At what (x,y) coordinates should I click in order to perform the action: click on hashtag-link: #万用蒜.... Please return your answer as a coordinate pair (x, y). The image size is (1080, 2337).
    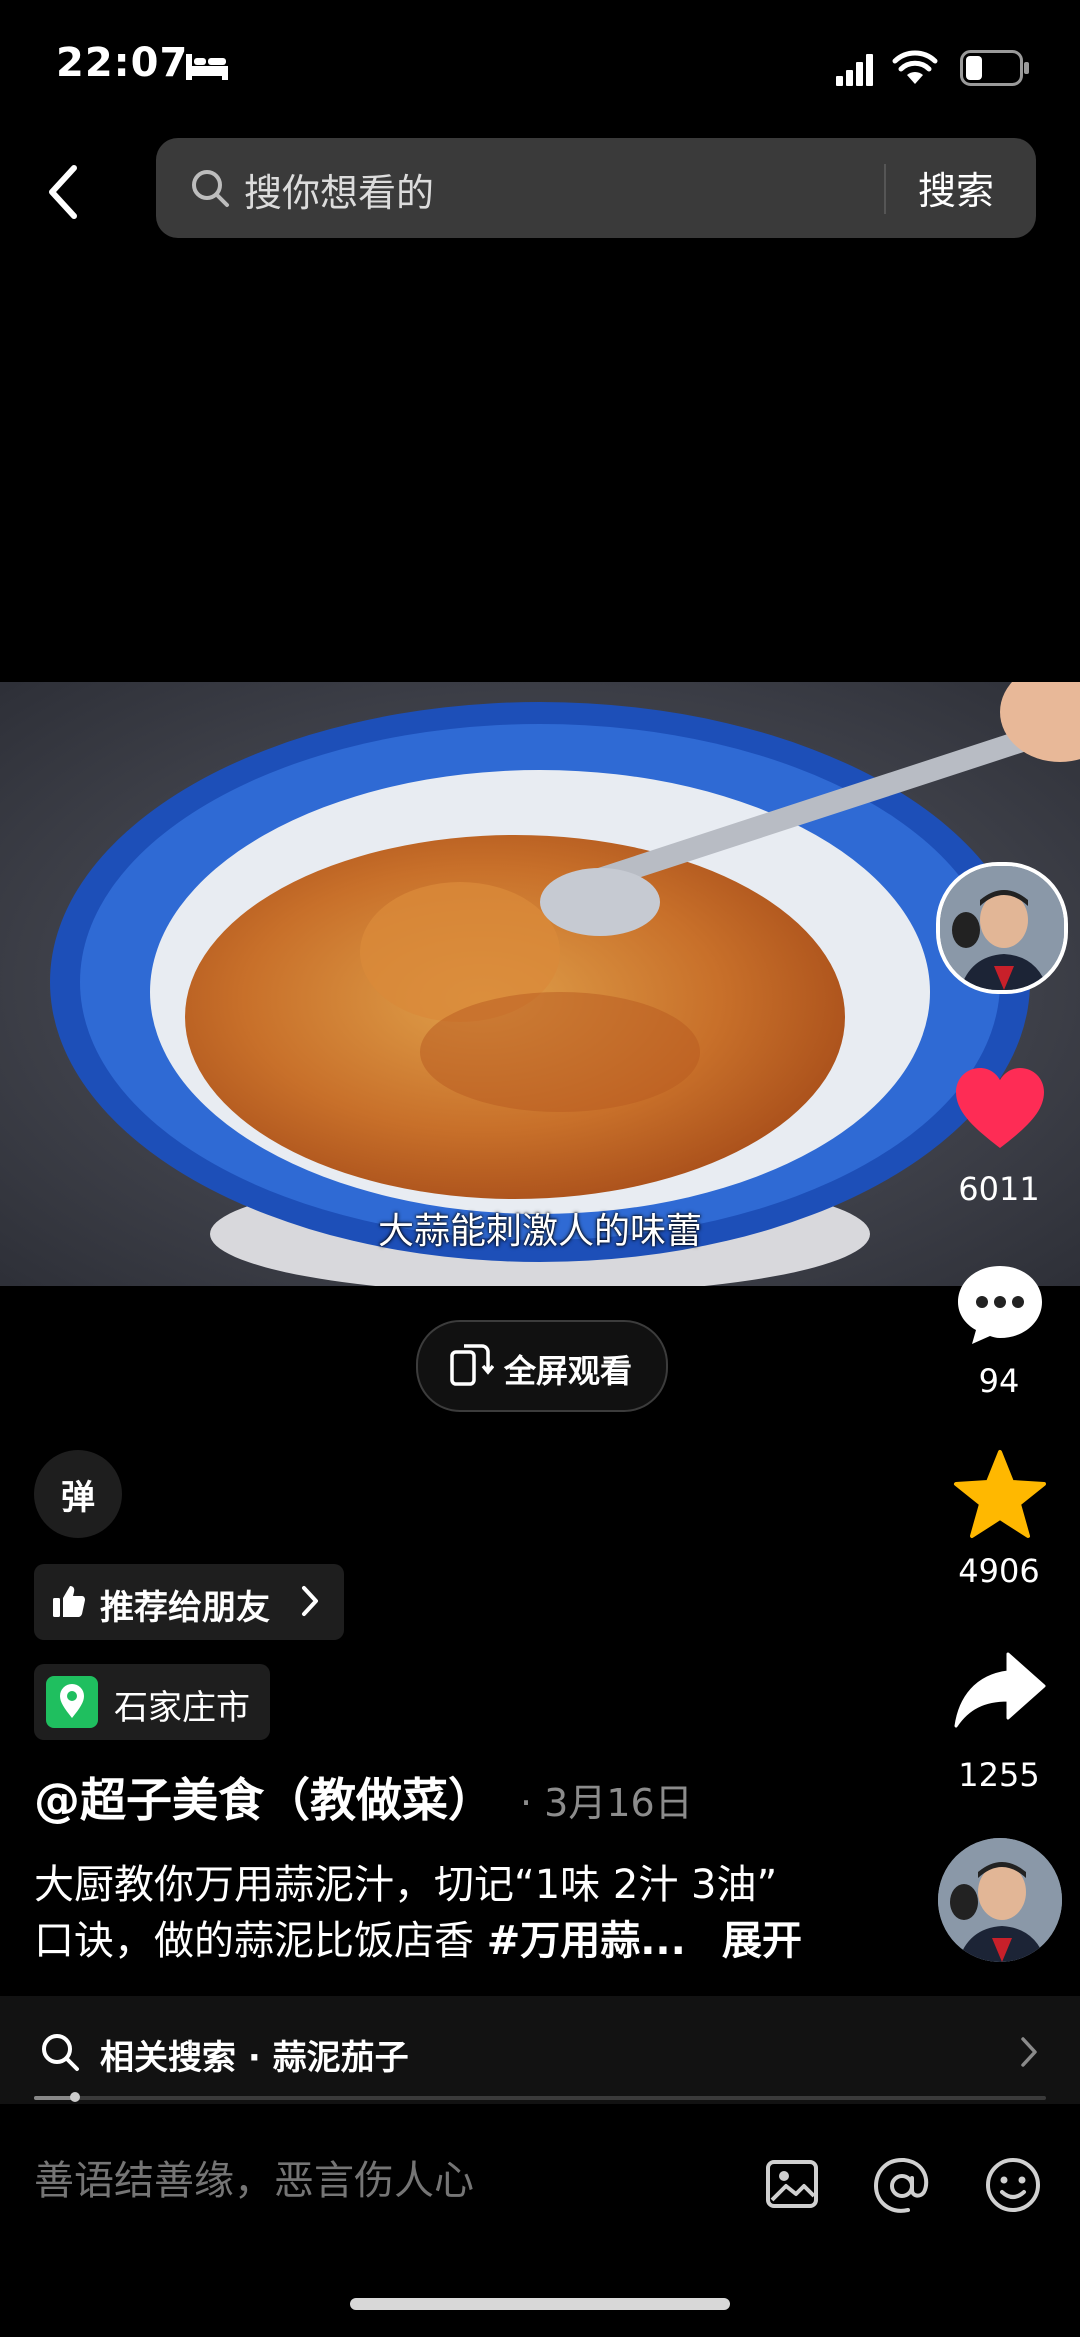
    Looking at the image, I should click on (586, 1941).